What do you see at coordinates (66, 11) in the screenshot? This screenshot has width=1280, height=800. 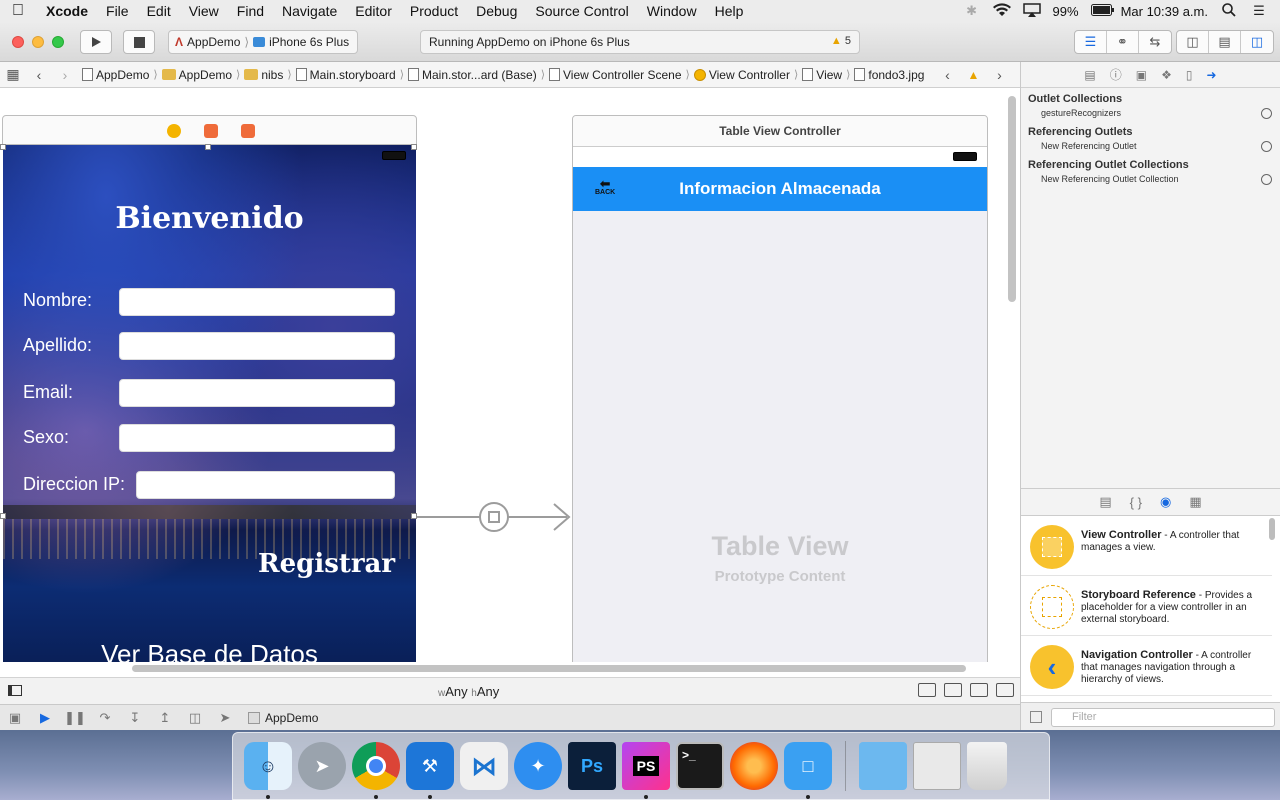 I see `menu-app-name: Xcode` at bounding box center [66, 11].